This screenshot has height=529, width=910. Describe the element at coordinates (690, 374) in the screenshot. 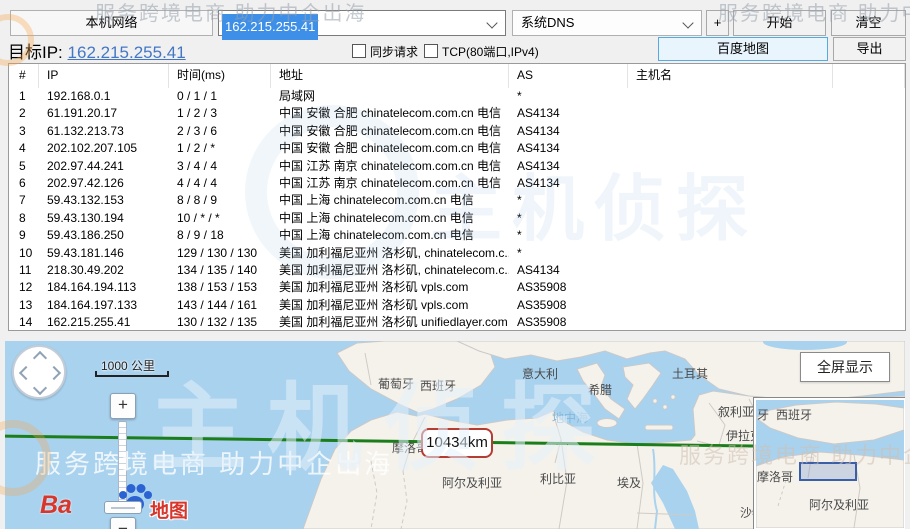

I see `map-label-turkey: 土耳其` at that location.